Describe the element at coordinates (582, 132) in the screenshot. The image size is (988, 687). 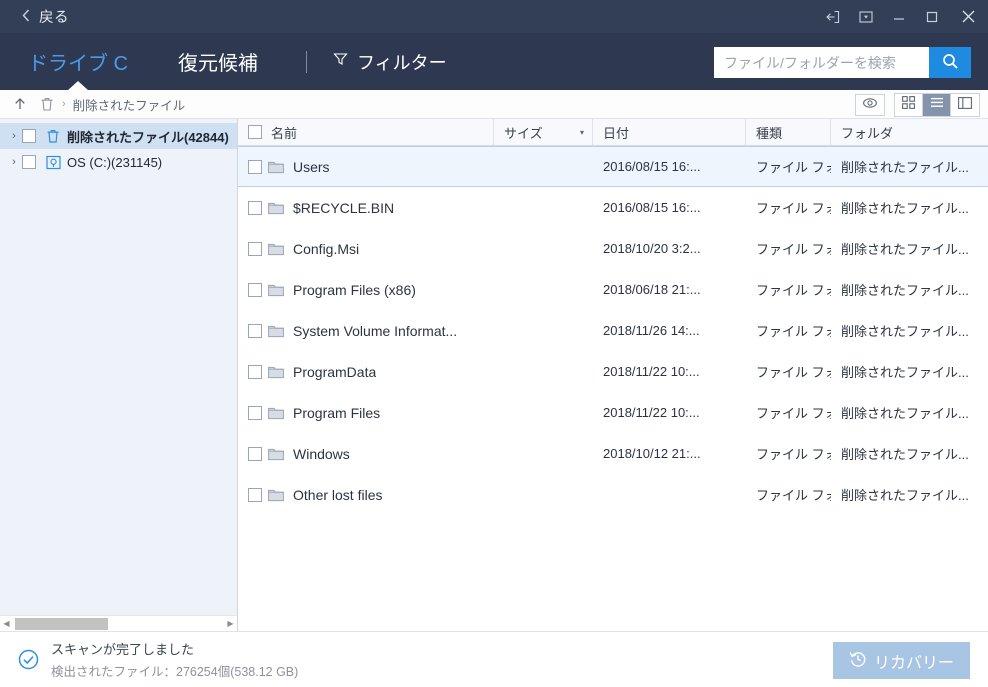
I see `chevron-down-icon: ▾` at that location.